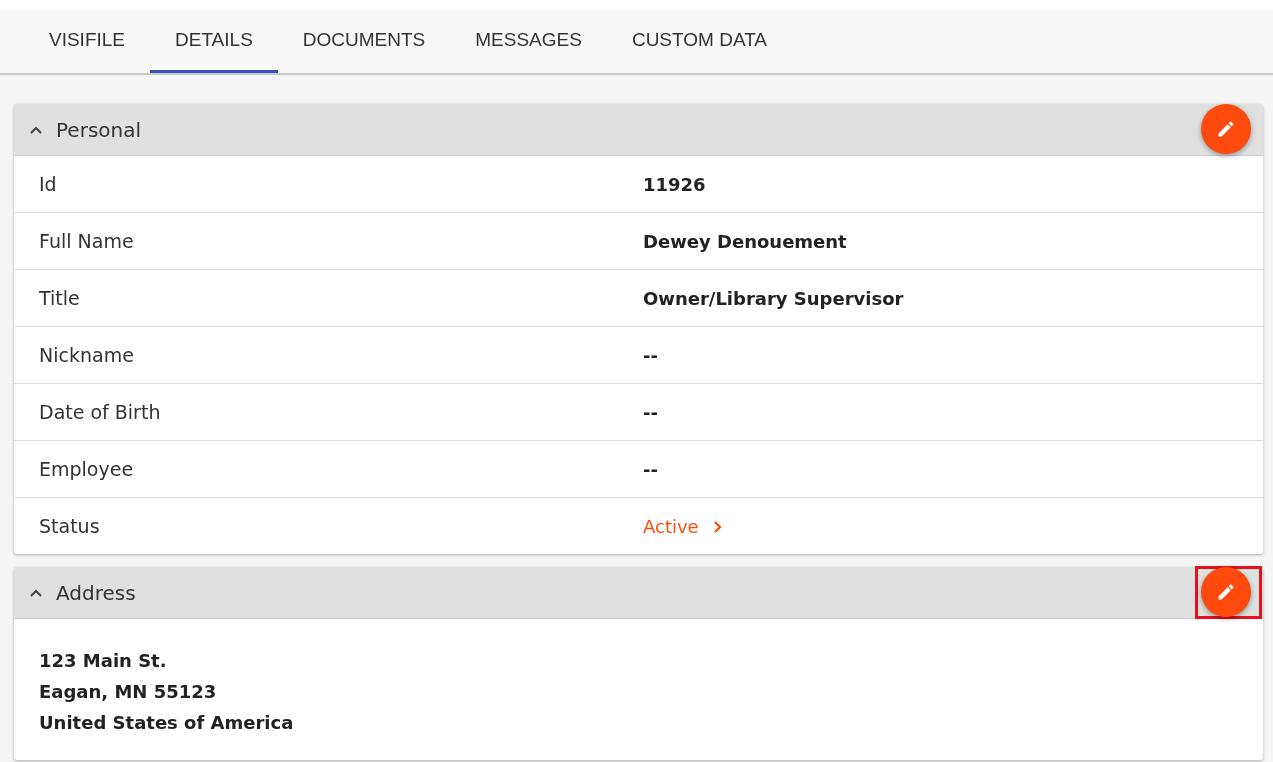  Describe the element at coordinates (128, 692) in the screenshot. I see `address-line: Eagan, MN 55123` at that location.